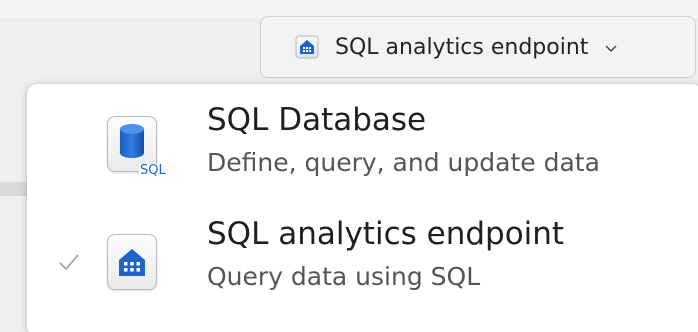 The width and height of the screenshot is (698, 332). I want to click on switcher-label: SQL analytics endpoint, so click(462, 47).